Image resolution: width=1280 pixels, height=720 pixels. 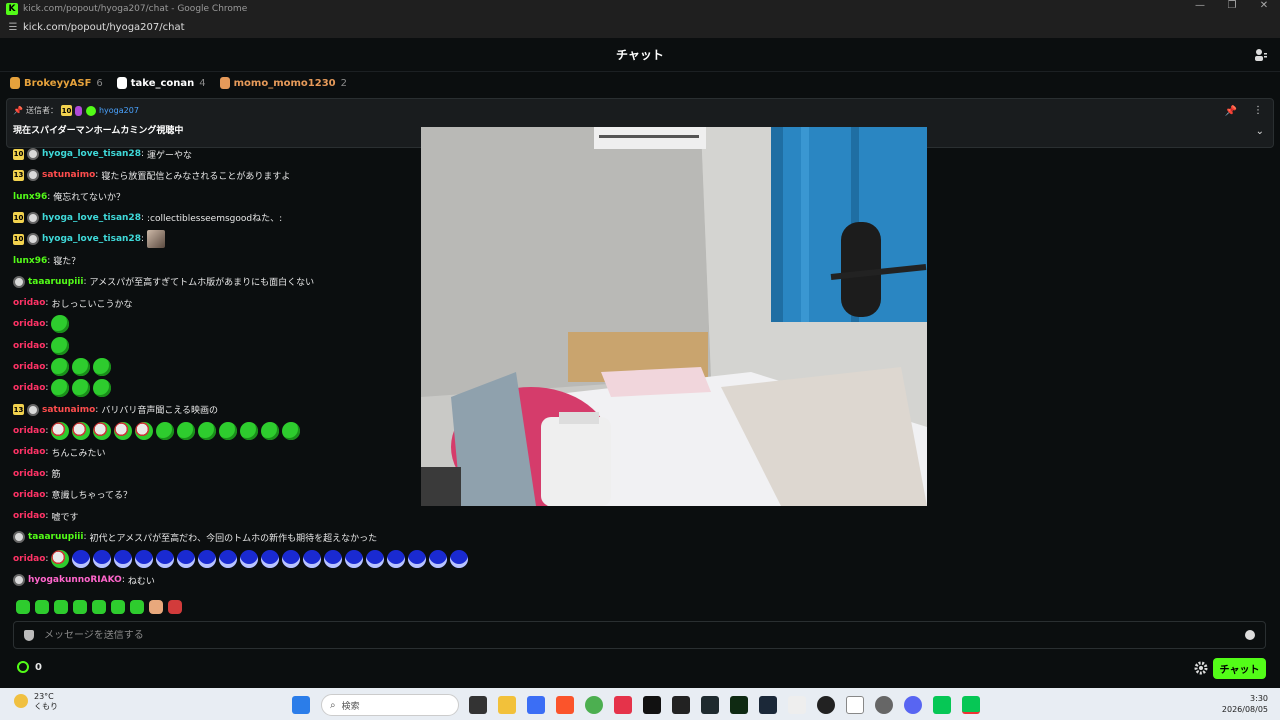 I want to click on taskbar-search: ⌕ 検索, so click(x=390, y=705).